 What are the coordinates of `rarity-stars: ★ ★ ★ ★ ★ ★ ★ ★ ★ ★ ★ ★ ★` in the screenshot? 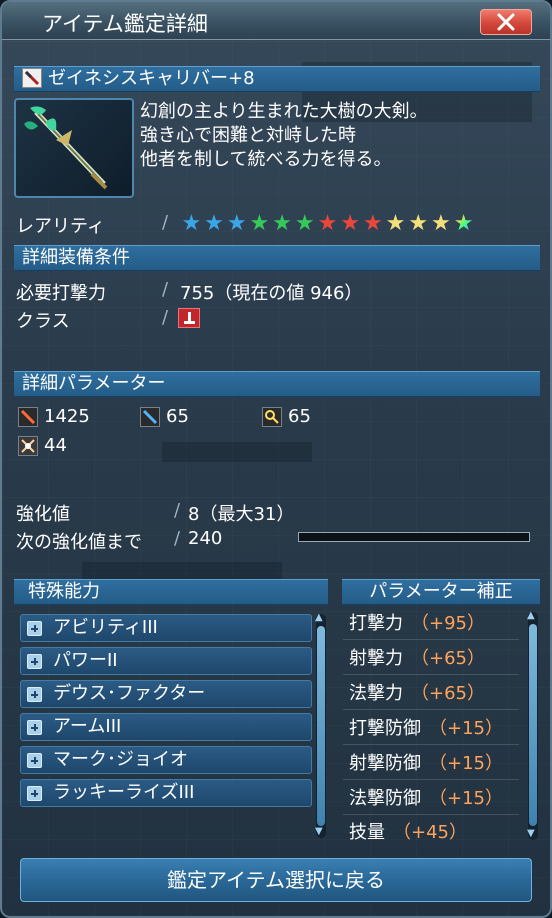 It's located at (327, 224).